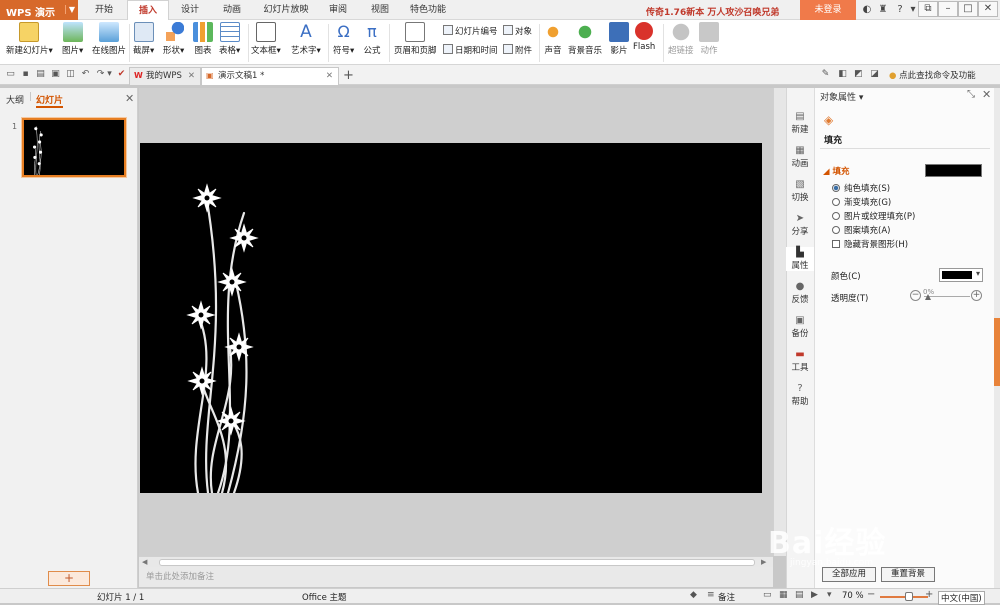 This screenshot has width=1000, height=605. Describe the element at coordinates (858, 74) in the screenshot. I see `cube-icon: ◩` at that location.